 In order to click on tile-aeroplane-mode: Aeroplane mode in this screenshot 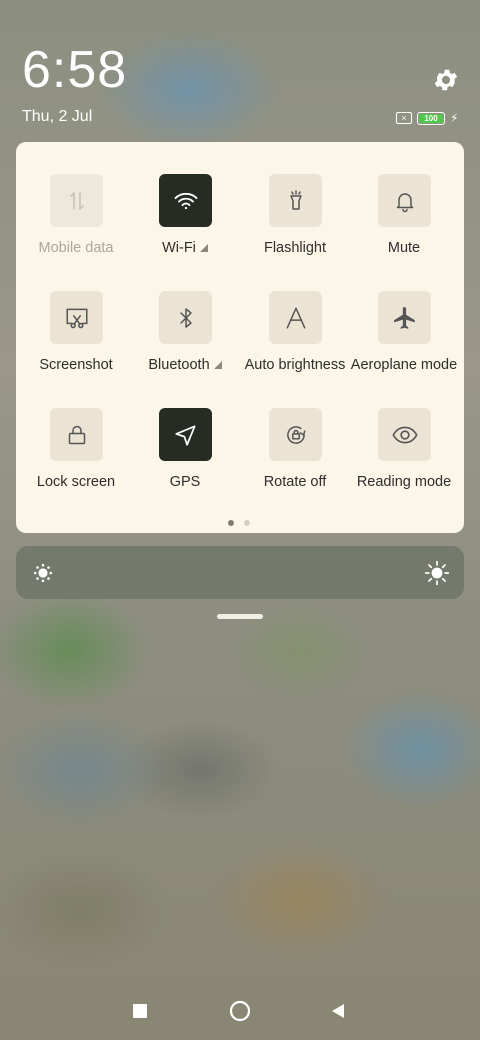, I will do `click(404, 316)`.